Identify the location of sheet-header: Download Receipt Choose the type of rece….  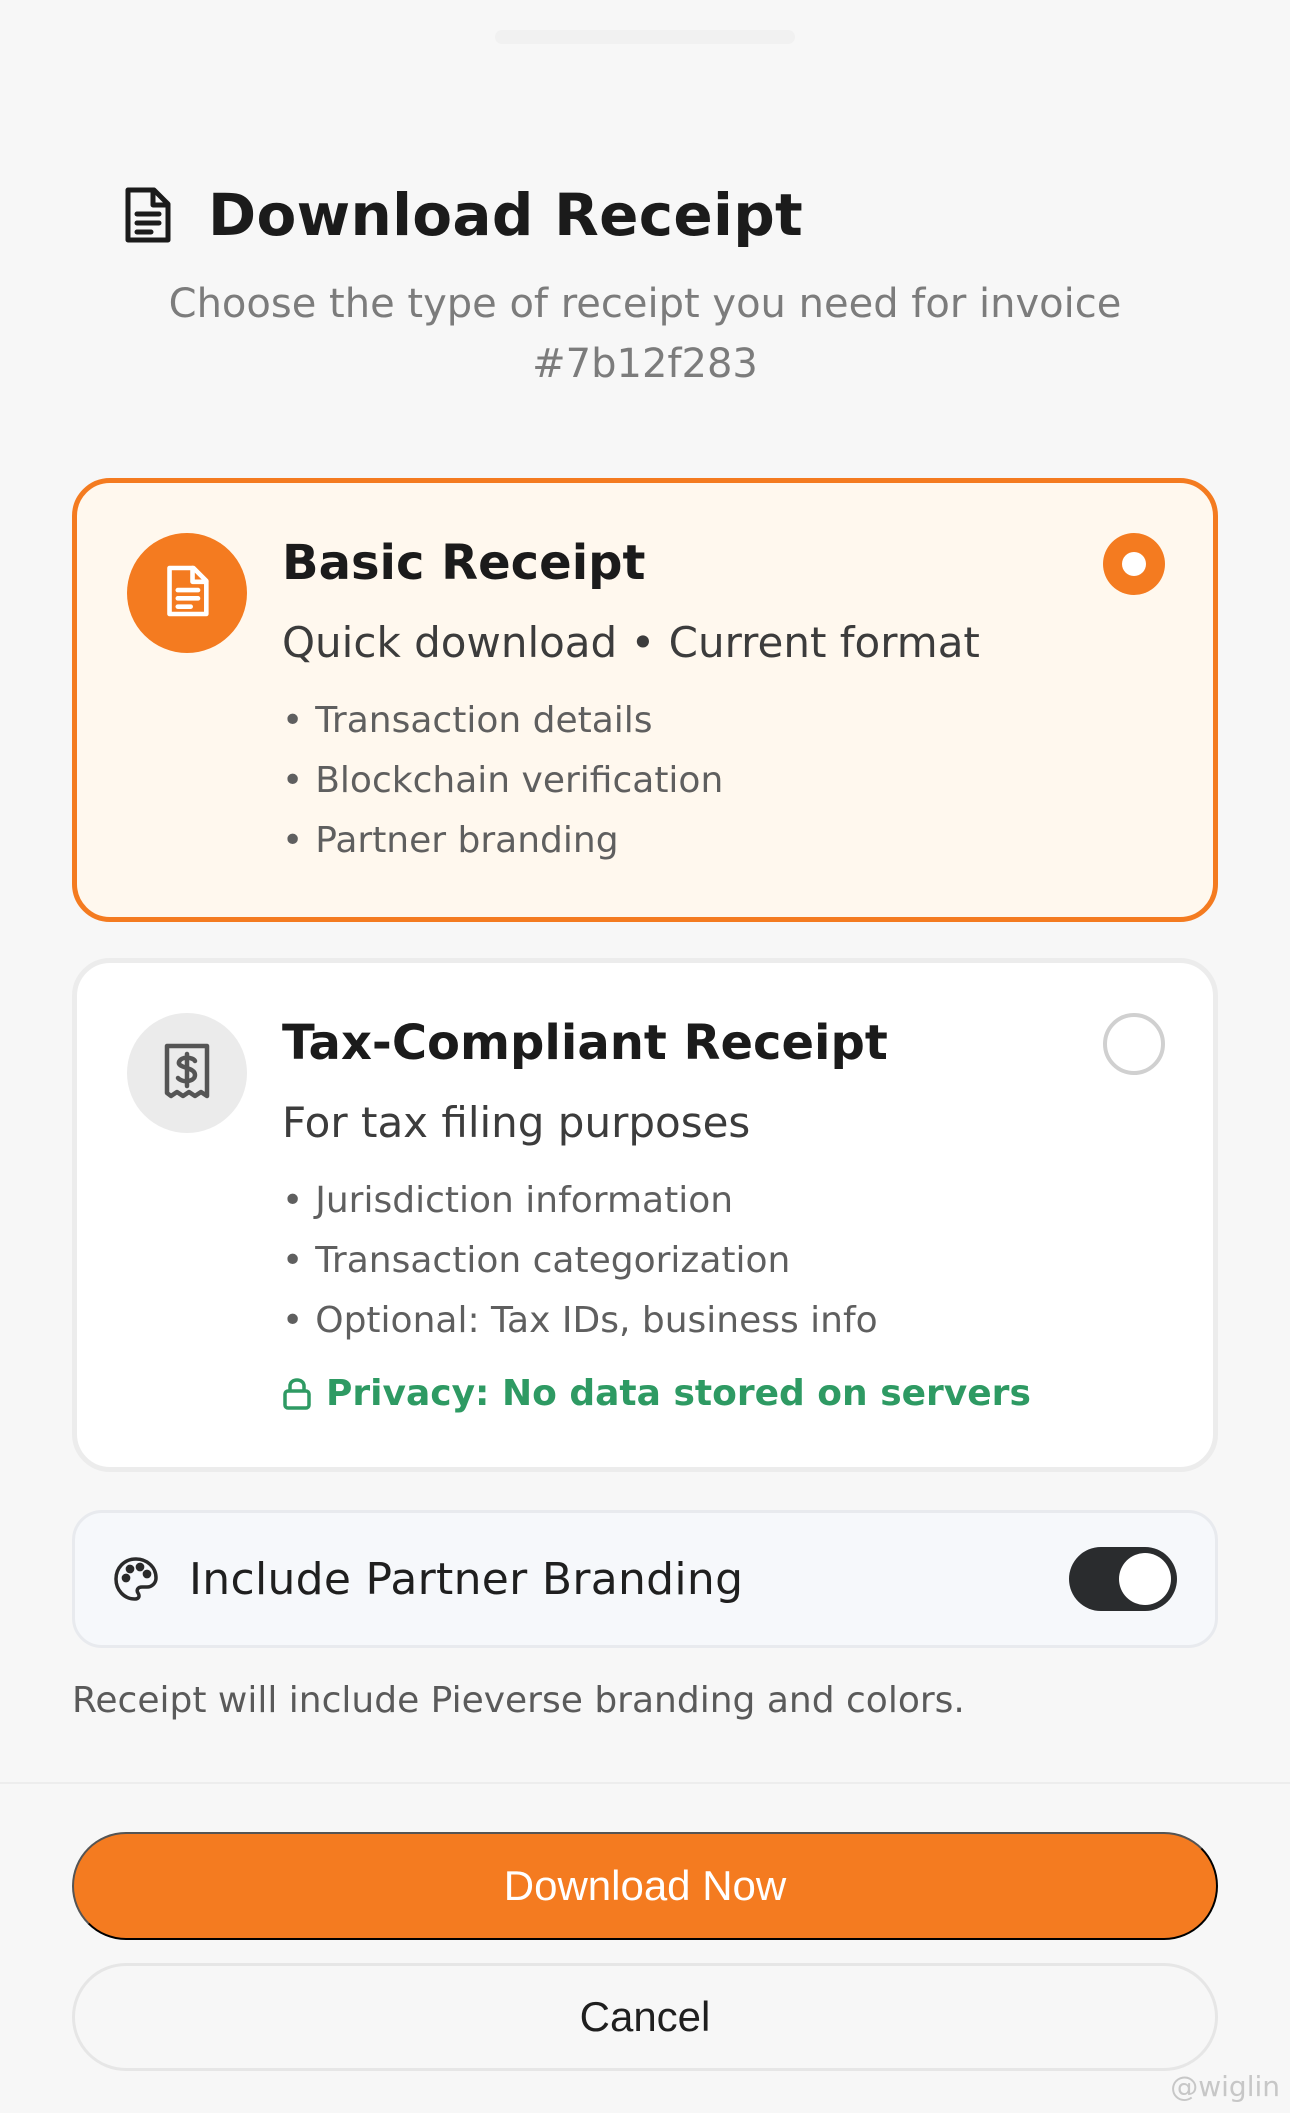
(645, 282).